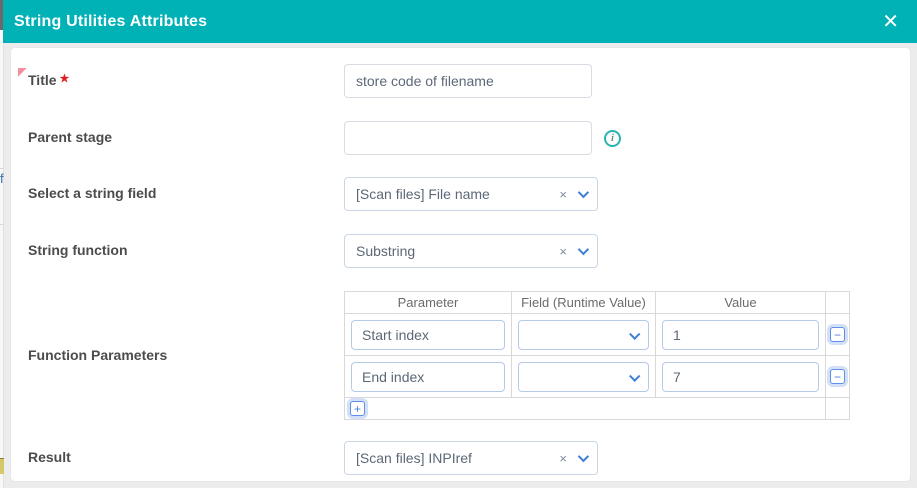 The width and height of the screenshot is (917, 488). I want to click on background-yellow-fragment, so click(2, 466).